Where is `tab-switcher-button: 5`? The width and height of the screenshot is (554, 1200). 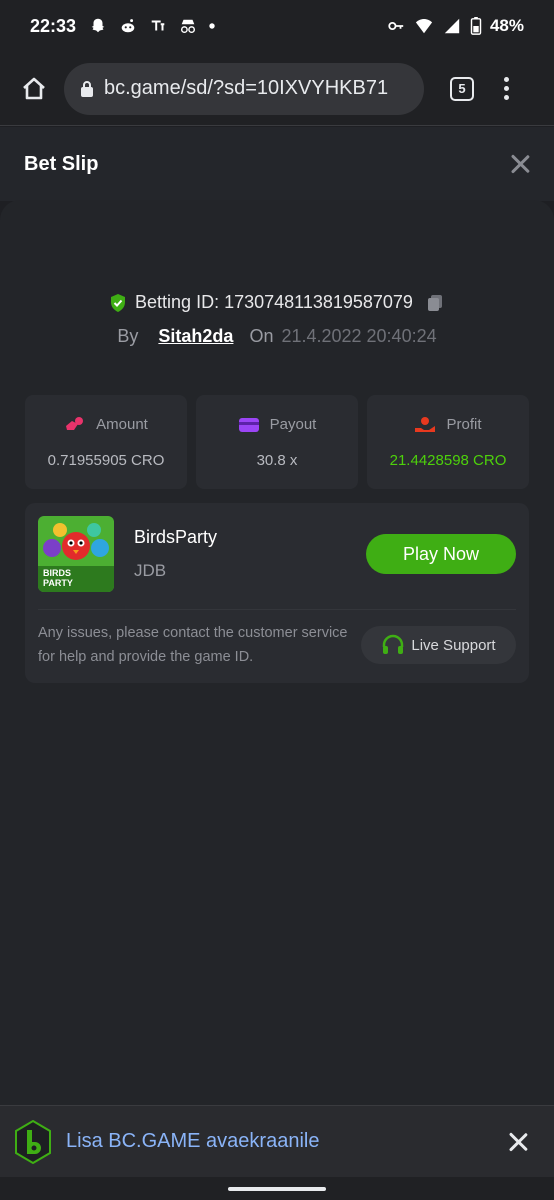 tab-switcher-button: 5 is located at coordinates (462, 88).